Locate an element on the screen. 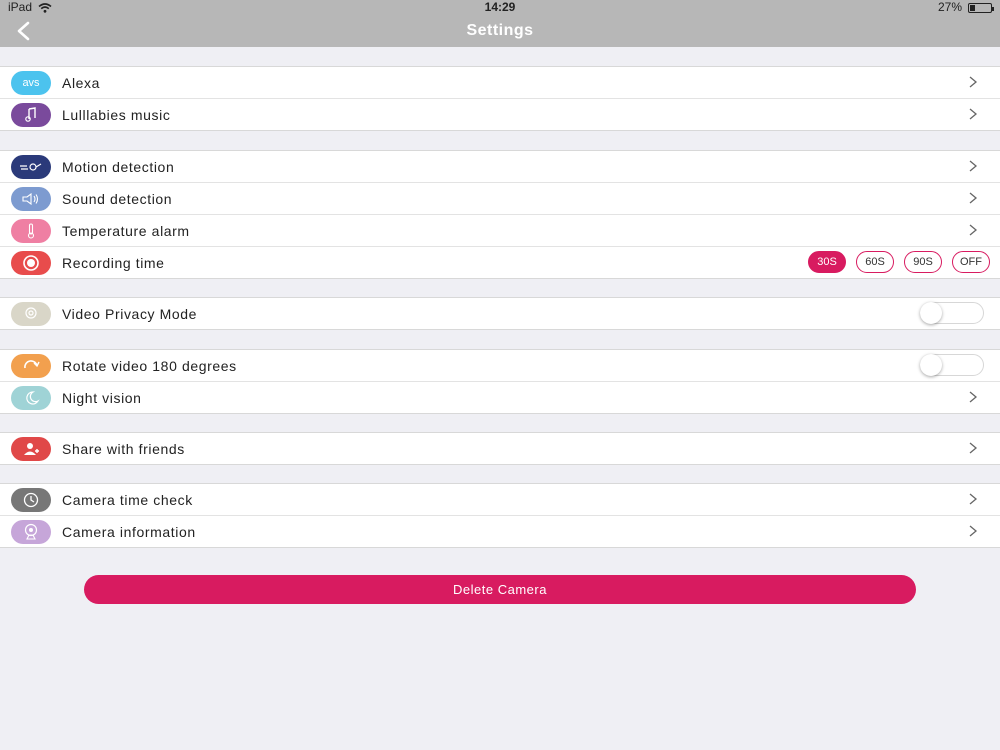 The image size is (1000, 750). row-night-vision: Night vision is located at coordinates (500, 397).